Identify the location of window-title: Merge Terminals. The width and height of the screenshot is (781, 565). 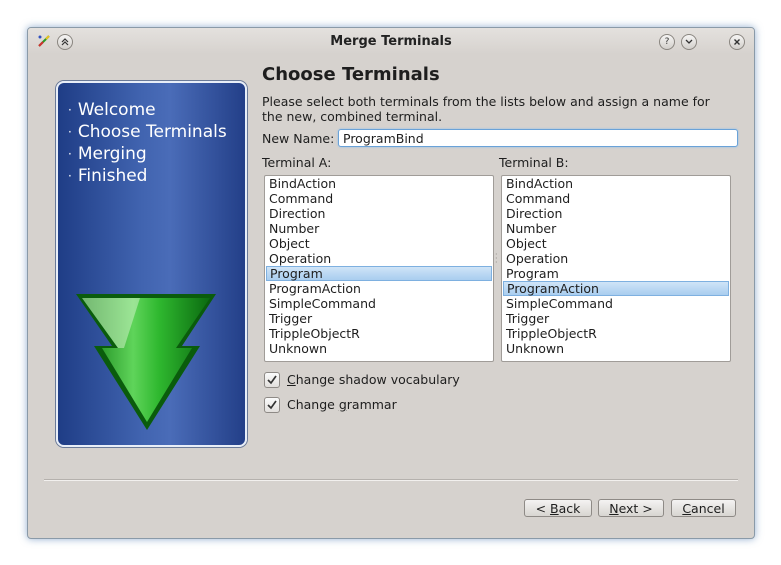
(391, 41).